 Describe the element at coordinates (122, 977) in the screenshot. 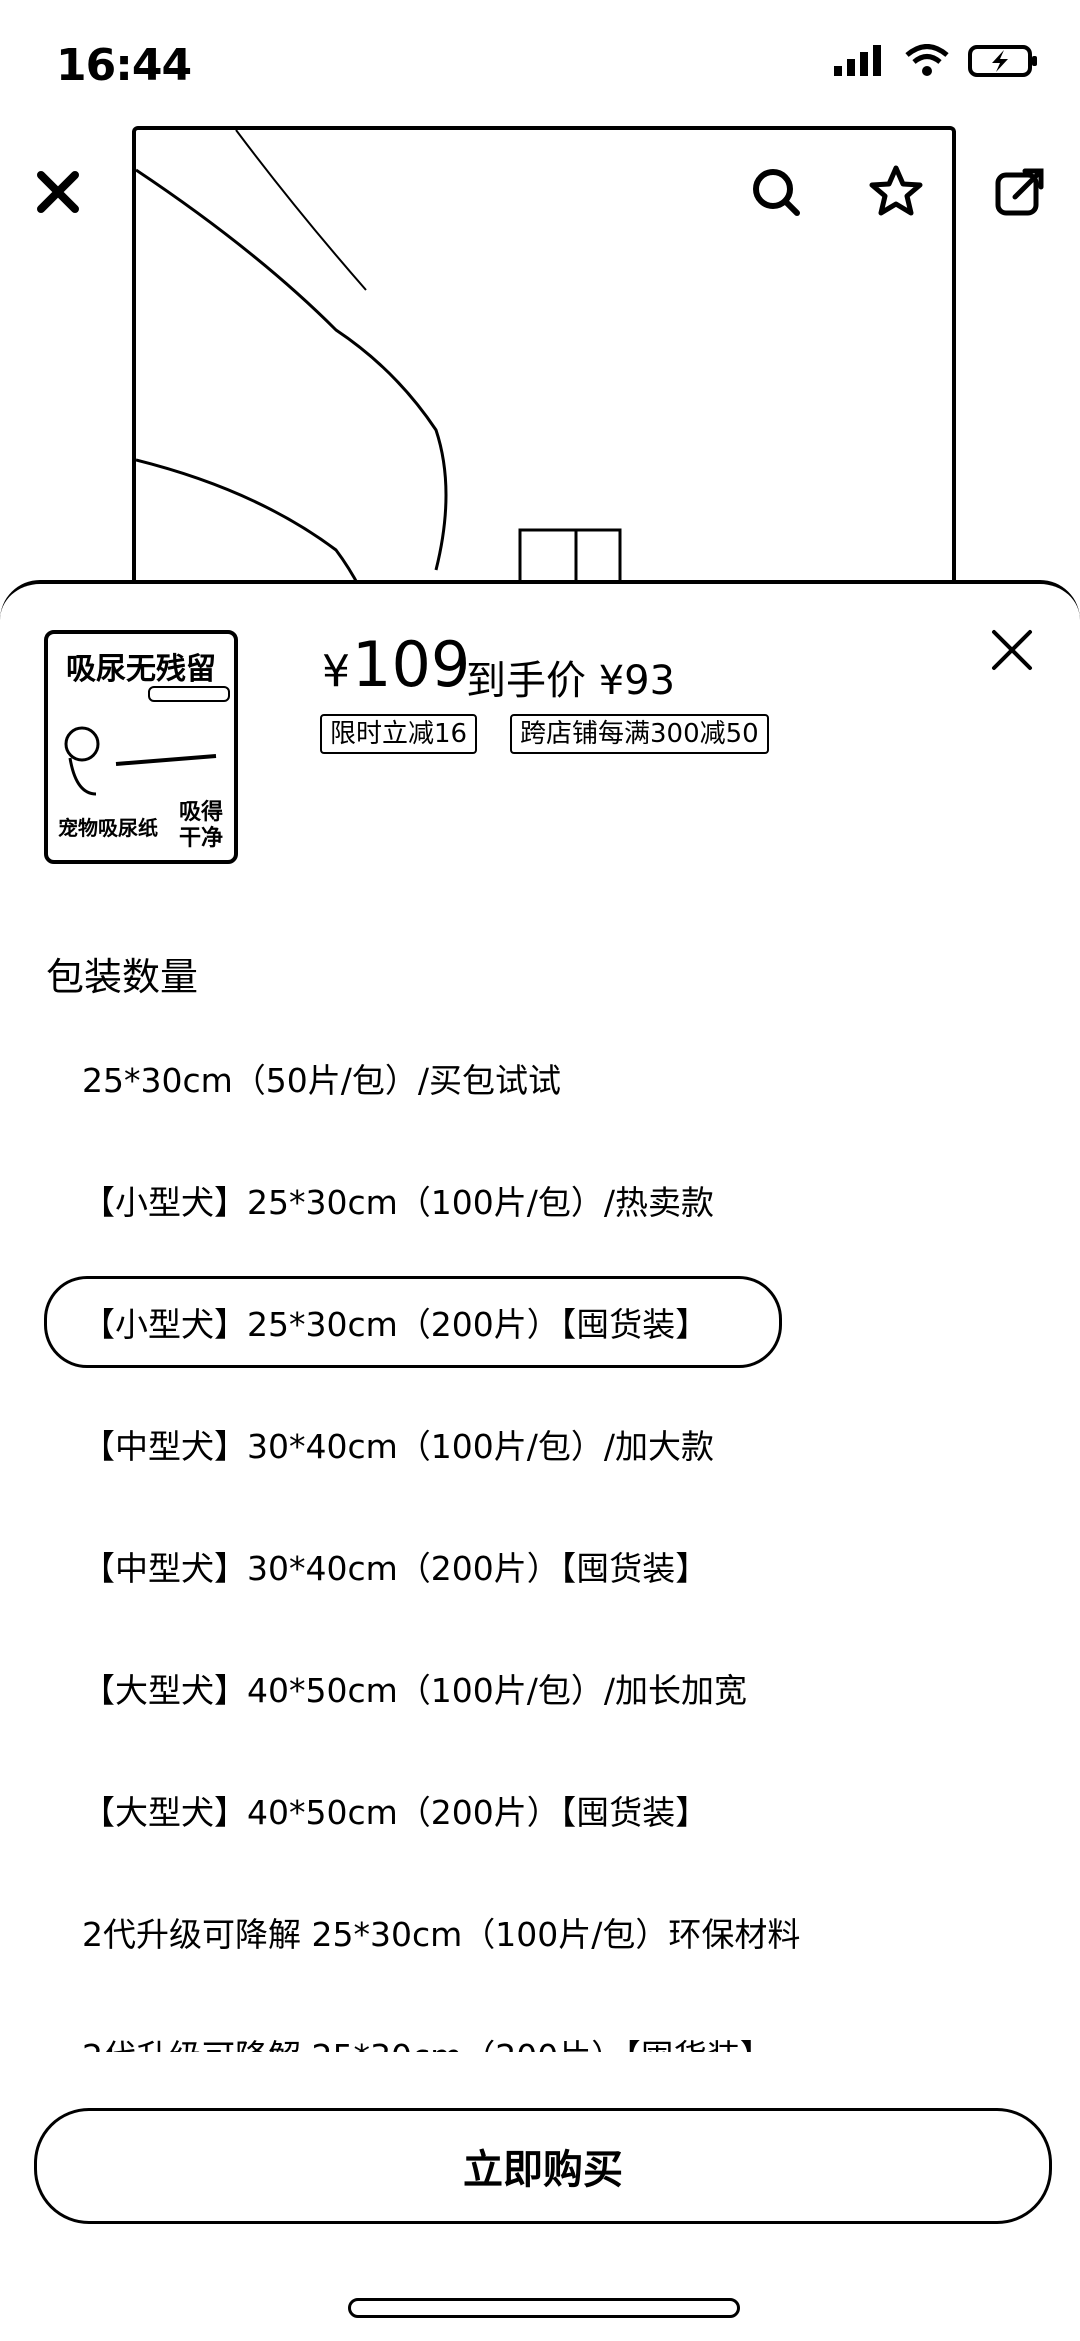

I see `section-title: 包装数量` at that location.